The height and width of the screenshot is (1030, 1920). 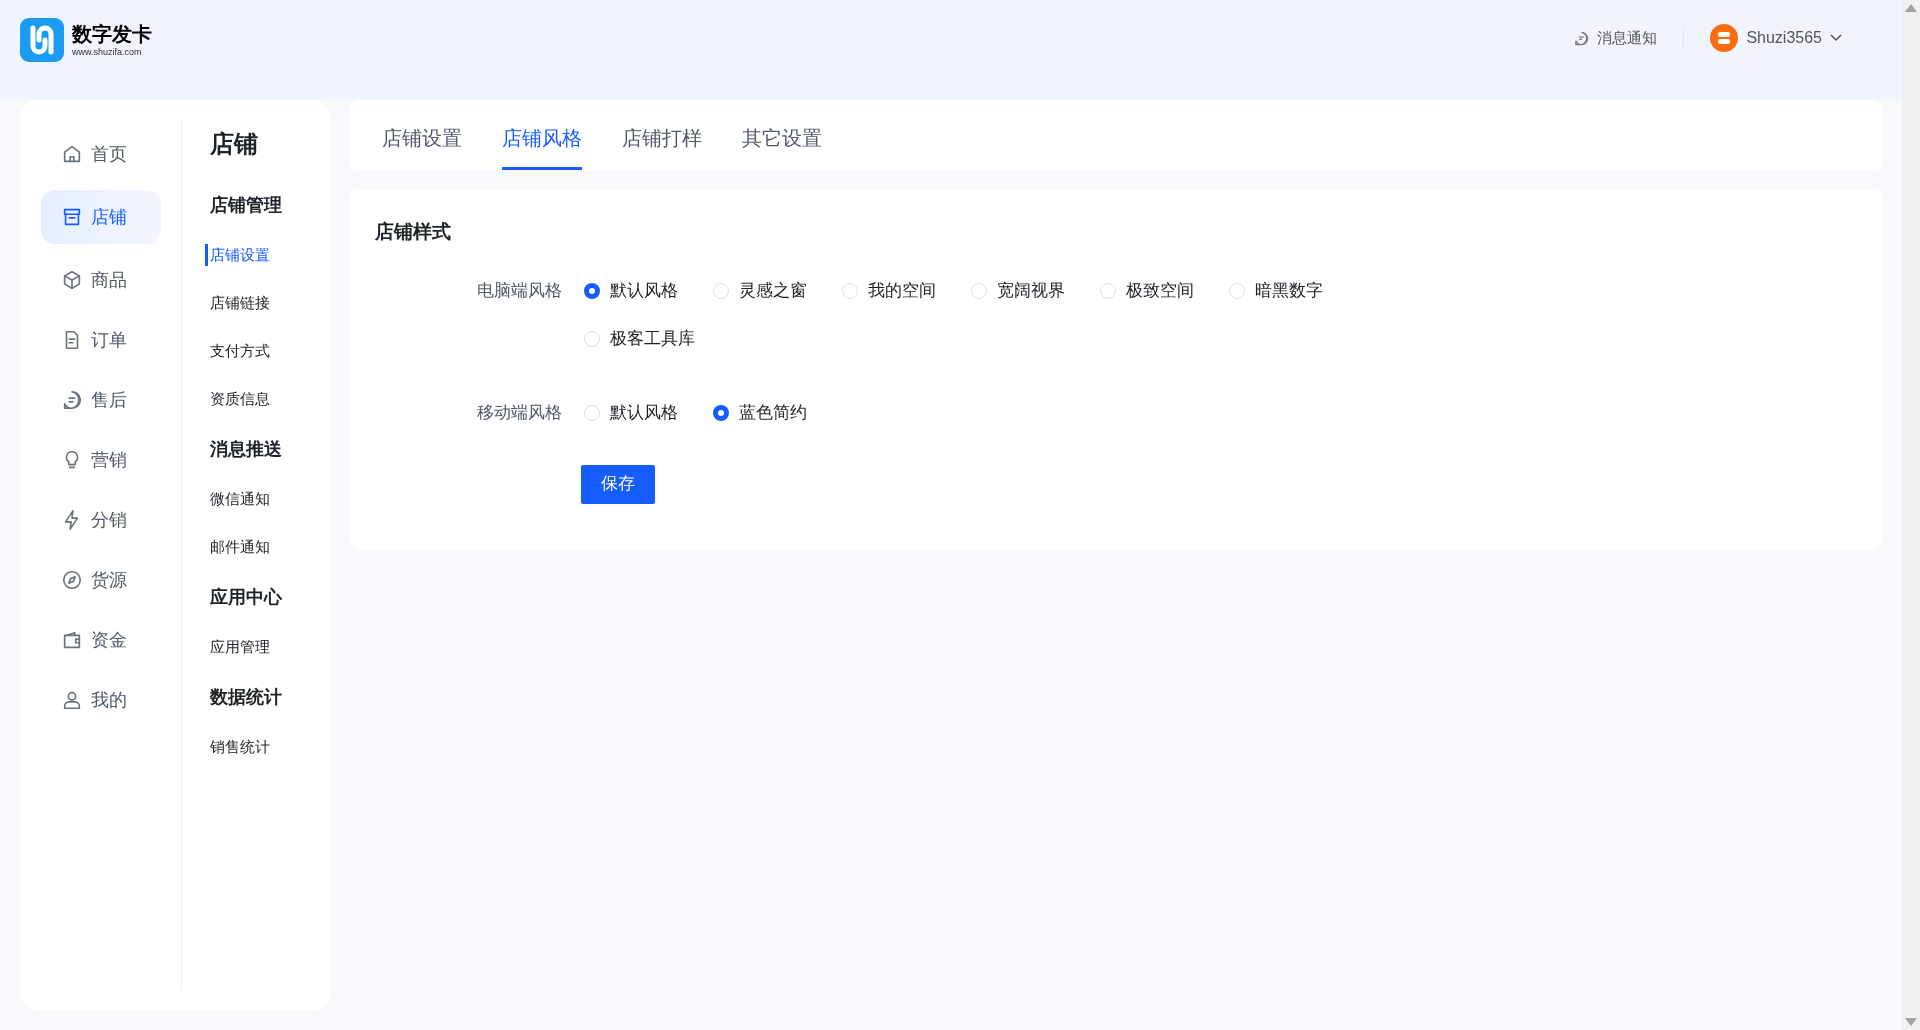 What do you see at coordinates (240, 547) in the screenshot?
I see `submenu-item: 邮件通知` at bounding box center [240, 547].